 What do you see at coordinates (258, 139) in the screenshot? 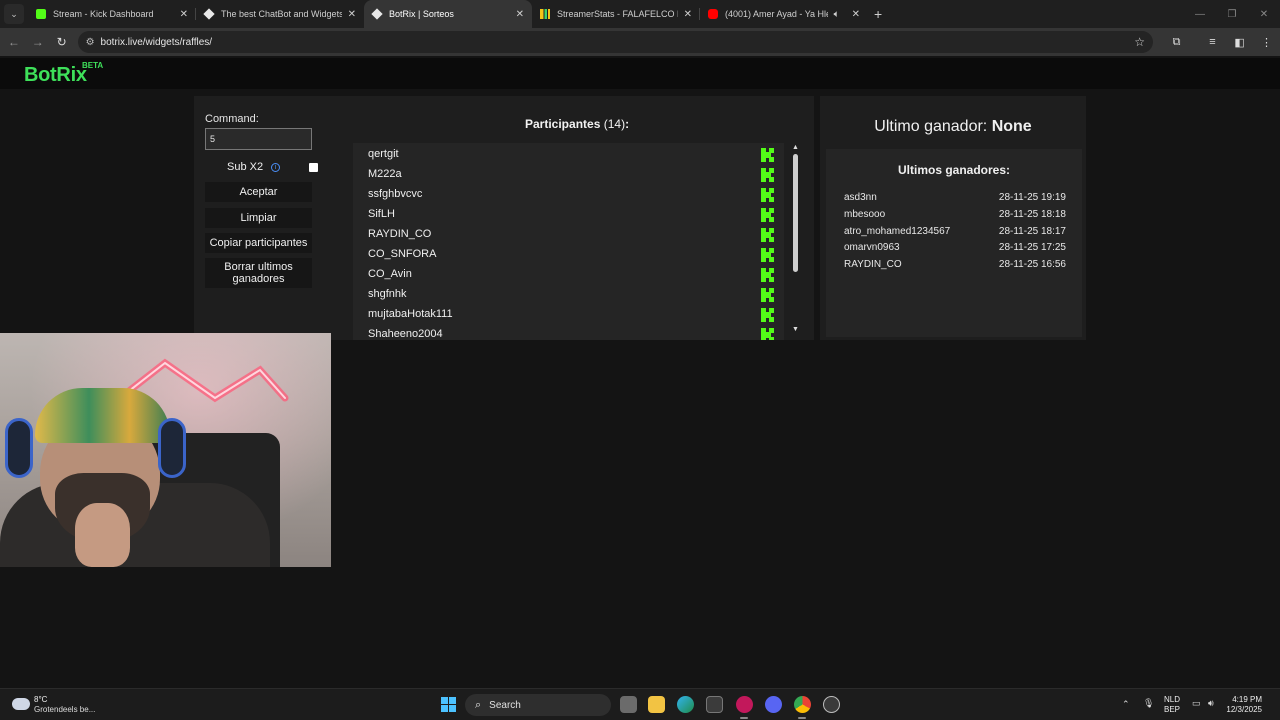
I see `command-input` at bounding box center [258, 139].